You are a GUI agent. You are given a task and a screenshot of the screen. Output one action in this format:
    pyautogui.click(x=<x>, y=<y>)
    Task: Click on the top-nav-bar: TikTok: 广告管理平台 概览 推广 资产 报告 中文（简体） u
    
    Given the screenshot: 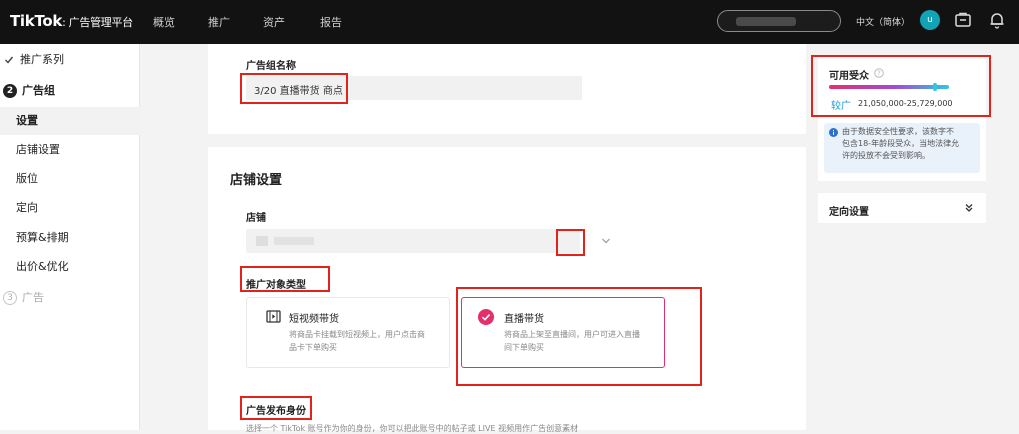 What is the action you would take?
    pyautogui.click(x=509, y=22)
    